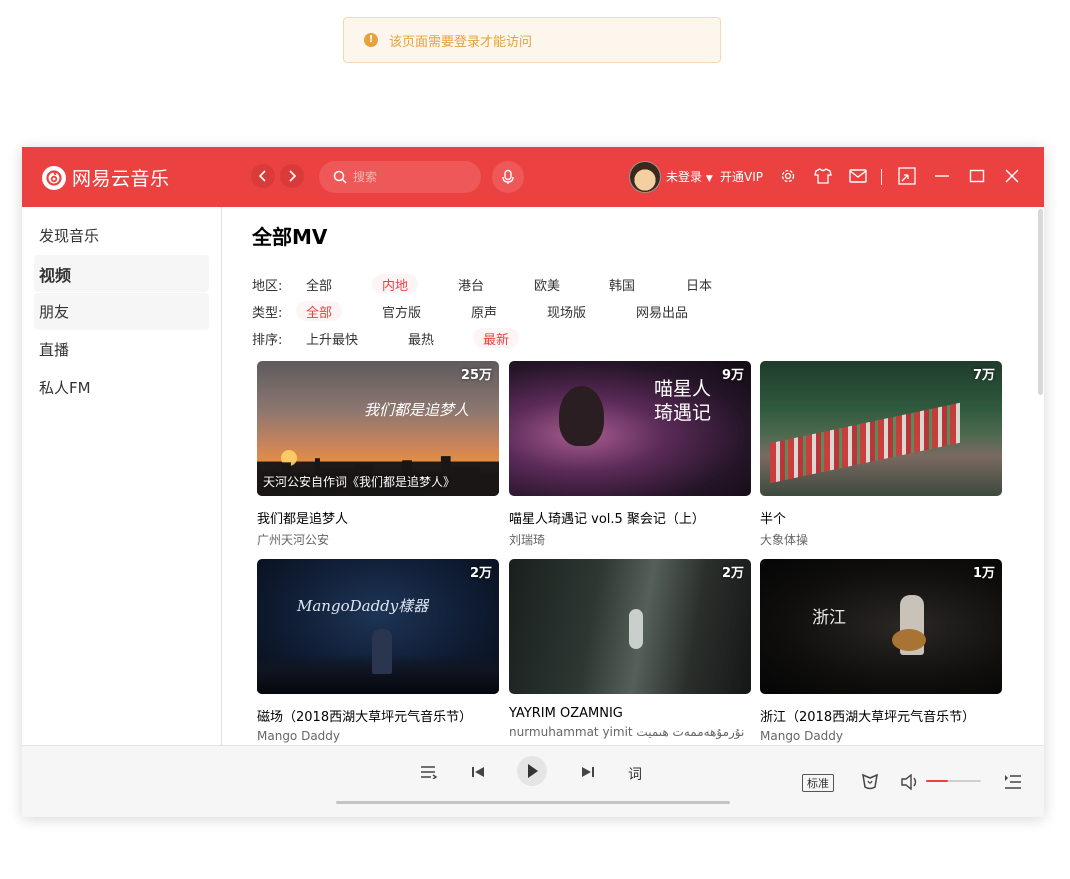 The width and height of the screenshot is (1070, 879). I want to click on play-count: 2万, so click(480, 573).